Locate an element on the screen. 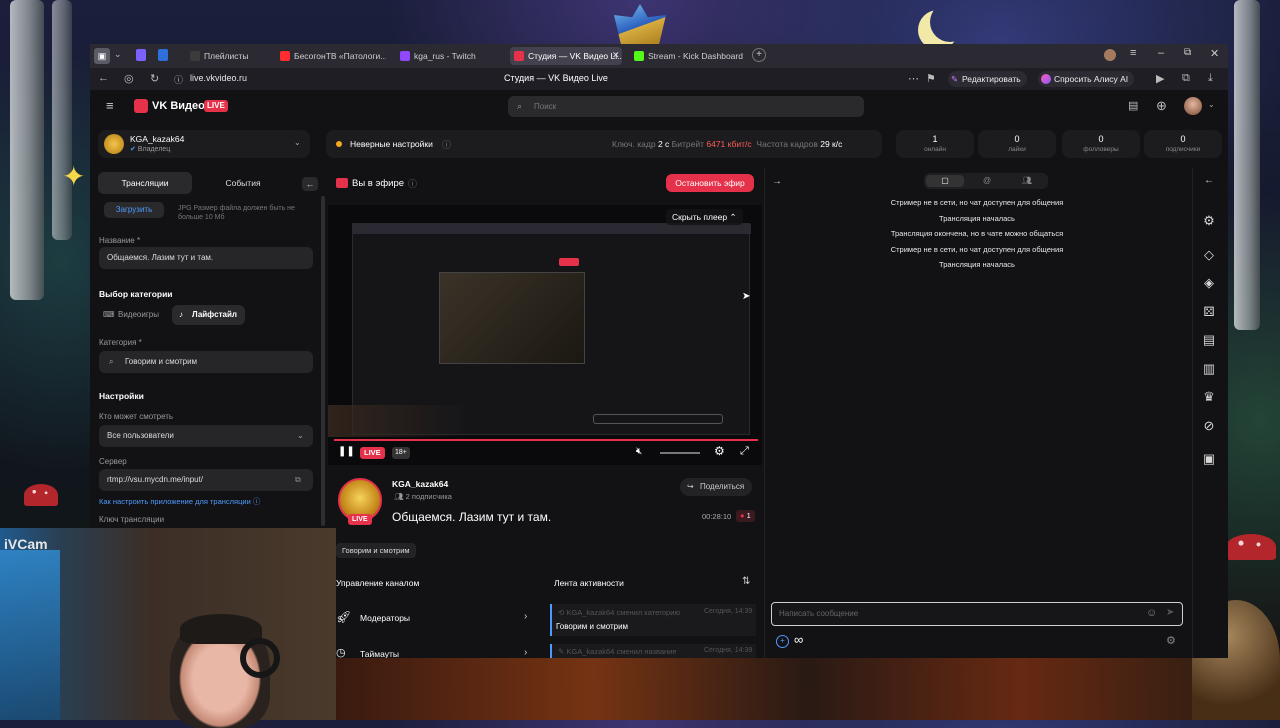 This screenshot has width=1280, height=728. fullscreen-icon: ⤢ is located at coordinates (744, 451).